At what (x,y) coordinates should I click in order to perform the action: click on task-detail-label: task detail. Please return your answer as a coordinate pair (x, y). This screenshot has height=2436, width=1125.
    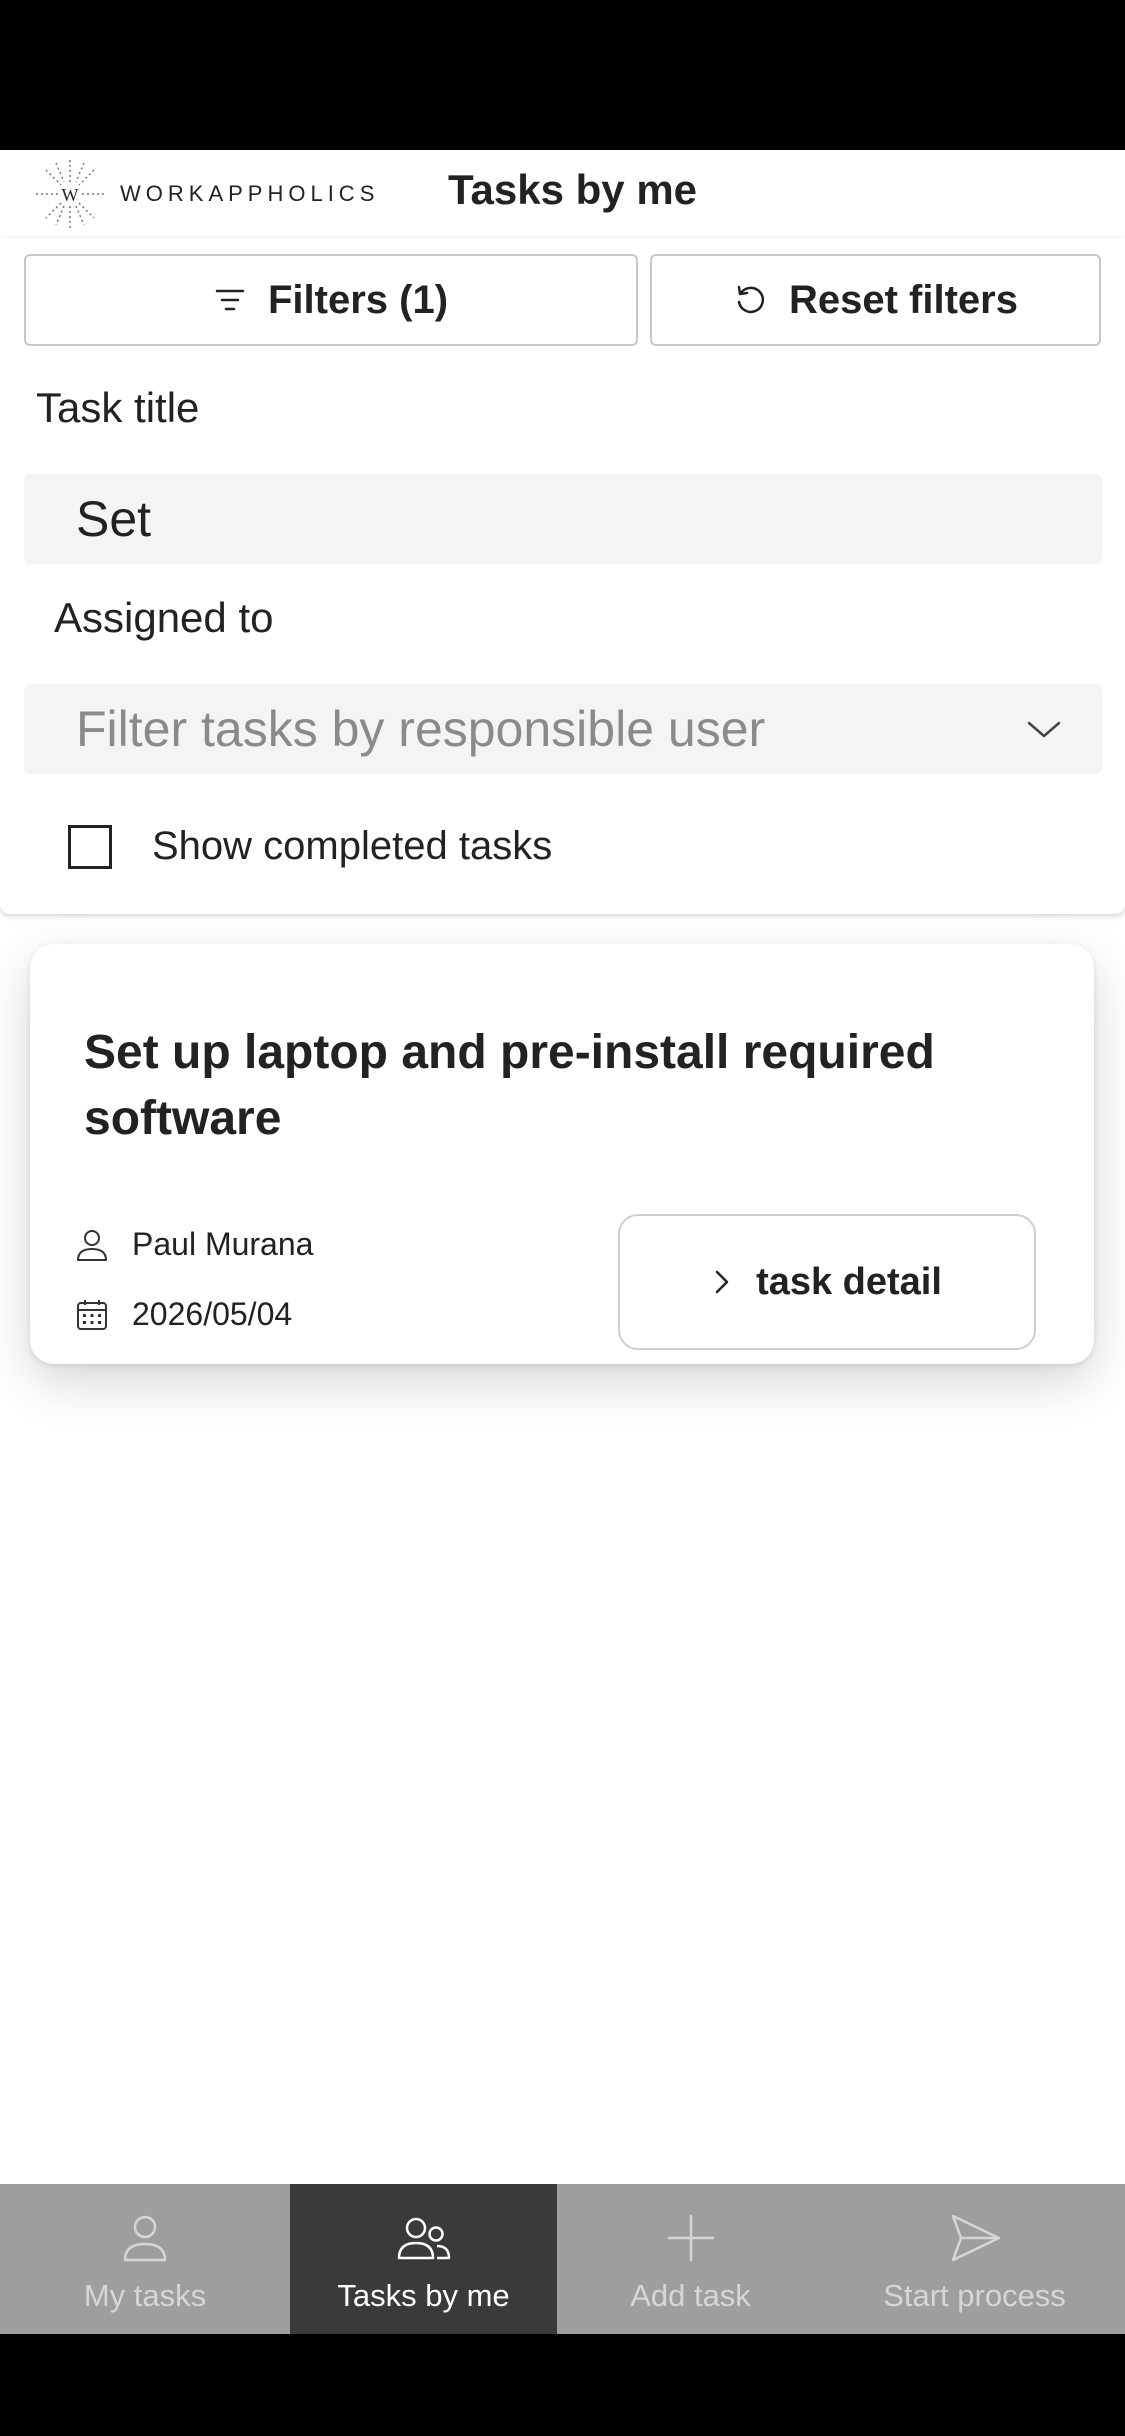
    Looking at the image, I should click on (849, 1281).